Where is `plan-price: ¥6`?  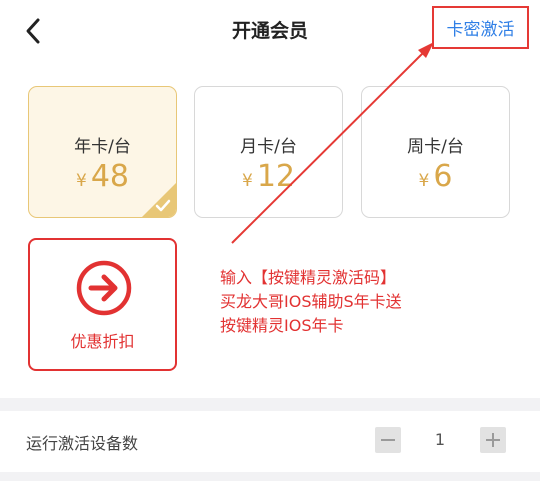 plan-price: ¥6 is located at coordinates (435, 176).